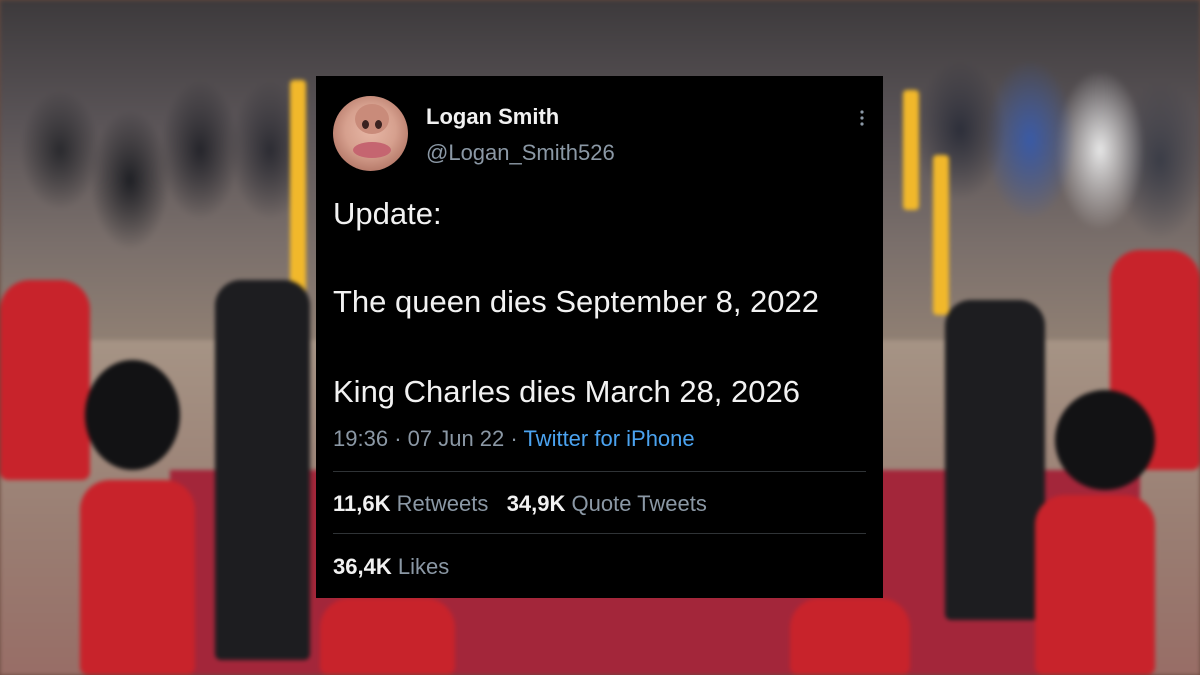 Image resolution: width=1200 pixels, height=675 pixels. I want to click on quote-tweets-stat: 34,9K Quote Tweets, so click(607, 503).